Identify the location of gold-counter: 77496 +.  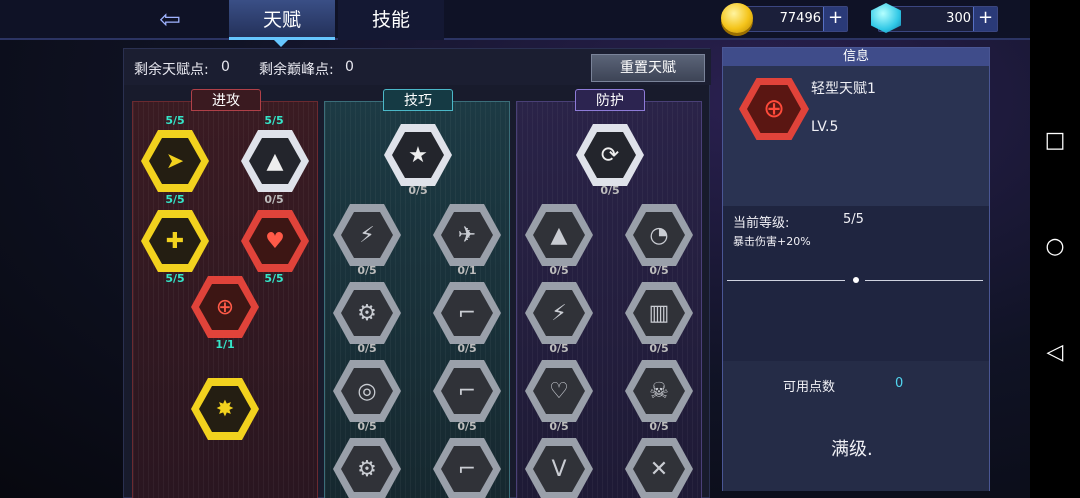
(784, 18).